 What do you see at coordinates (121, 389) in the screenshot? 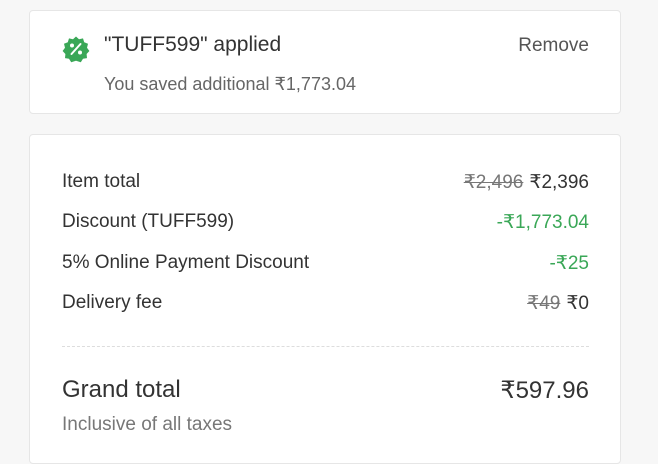
I see `grand-total-label: Grand total` at bounding box center [121, 389].